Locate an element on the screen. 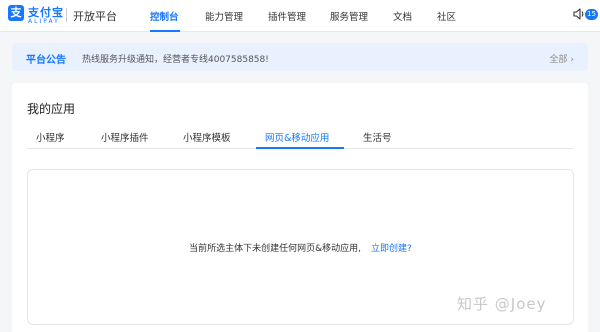 Image resolution: width=600 pixels, height=332 pixels. logo-subtext: ALIPAY is located at coordinates (44, 21).